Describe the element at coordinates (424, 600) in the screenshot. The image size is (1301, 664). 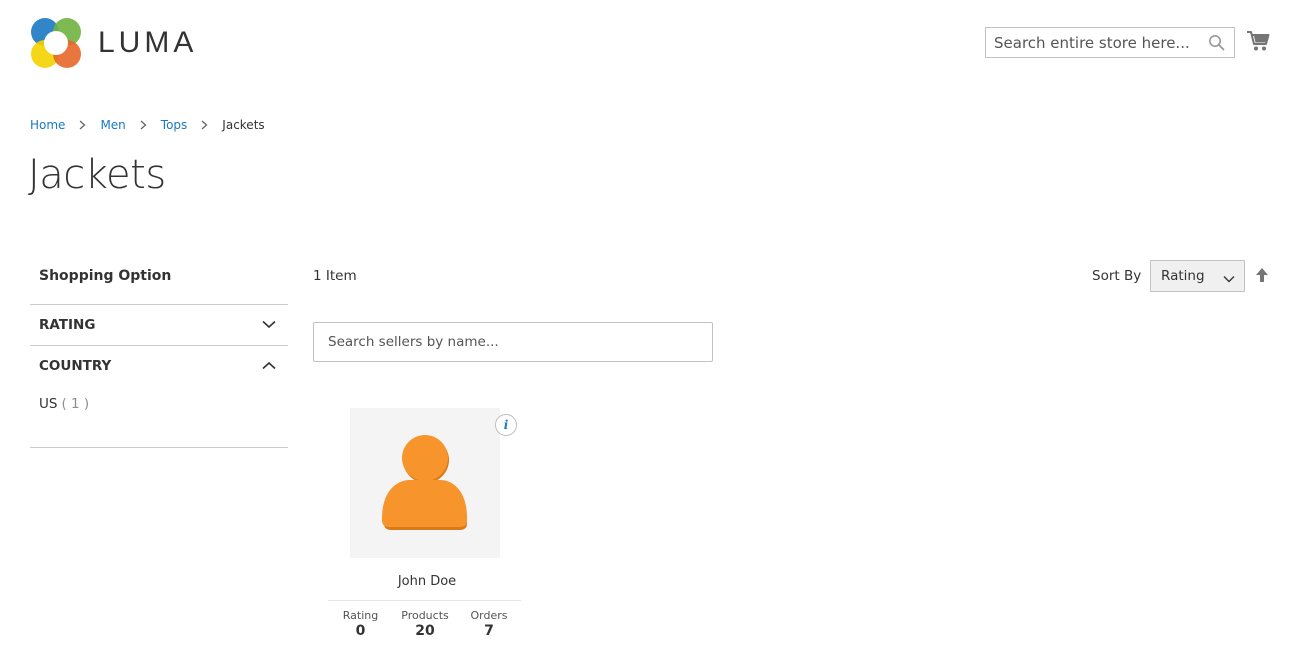
I see `seller-stats-divider` at that location.